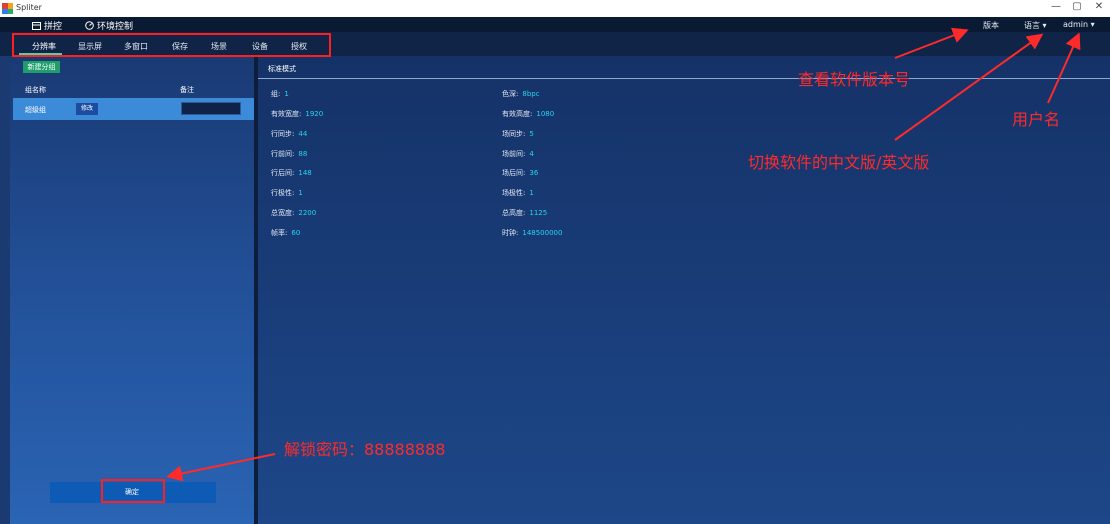 This screenshot has height=524, width=1110. I want to click on annotation-language: 切换软件的中文版/英文版, so click(839, 162).